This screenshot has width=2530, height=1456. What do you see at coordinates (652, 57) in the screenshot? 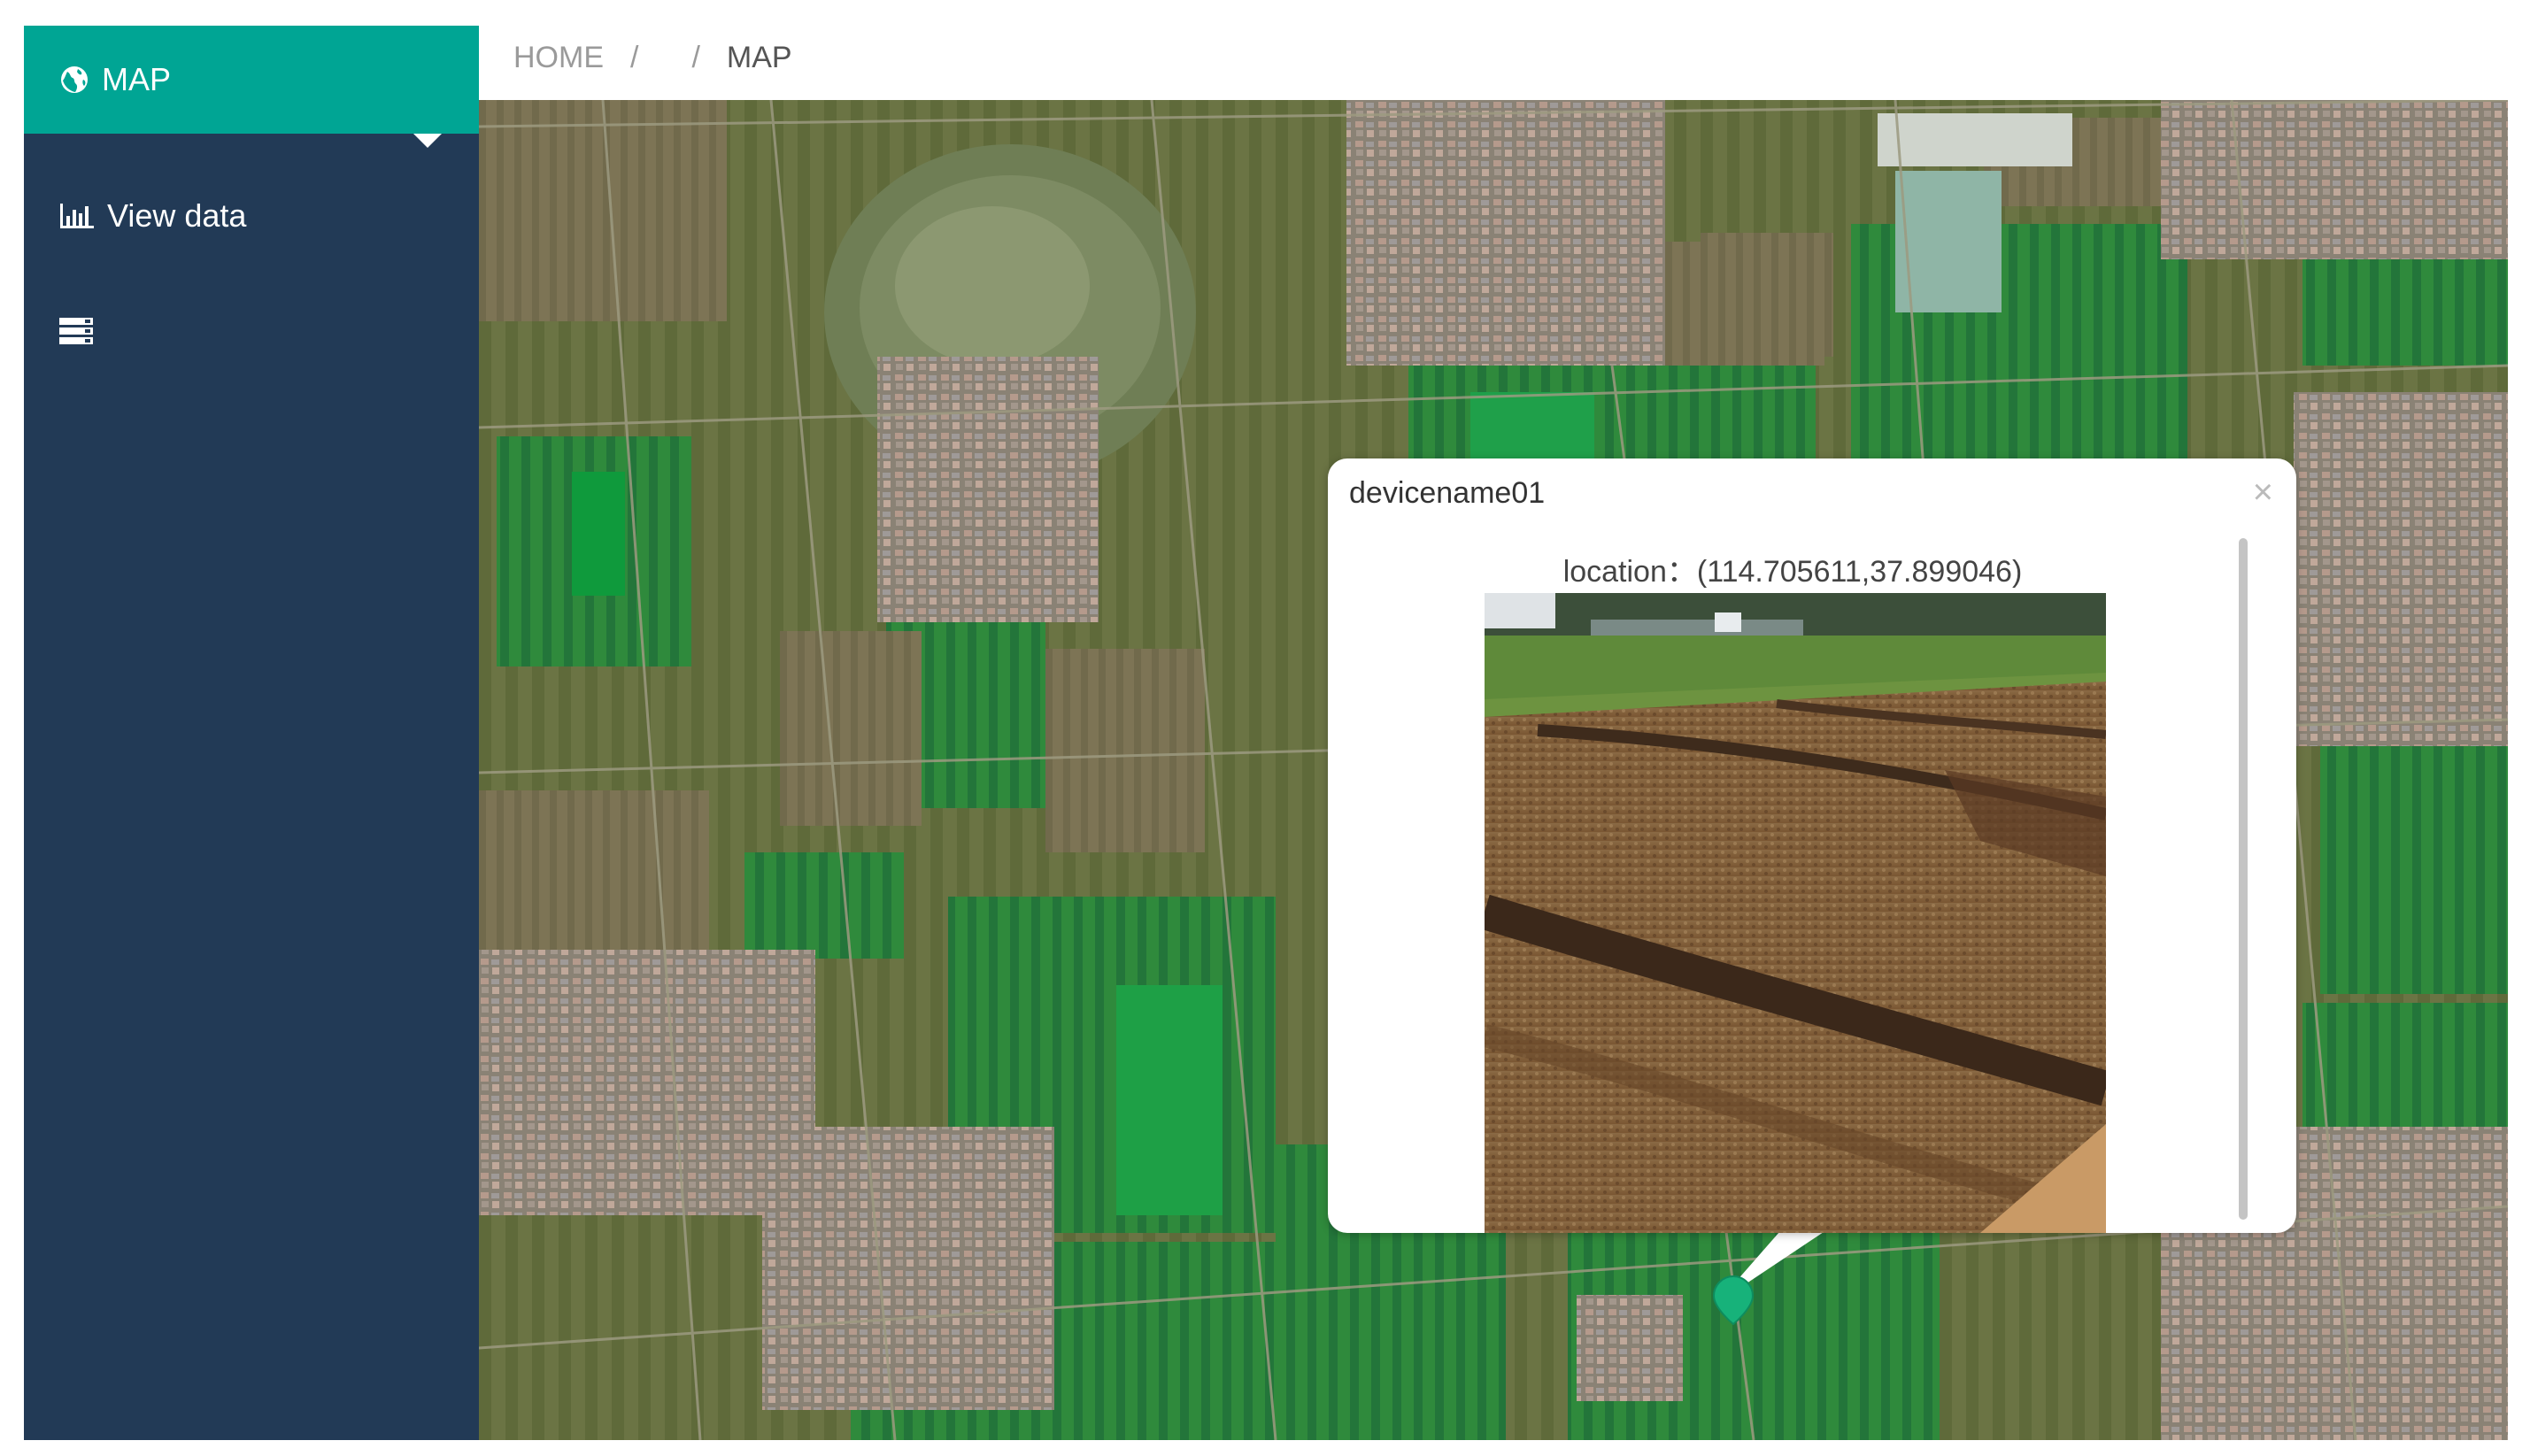
I see `breadcrumb: HOME / / MAP` at bounding box center [652, 57].